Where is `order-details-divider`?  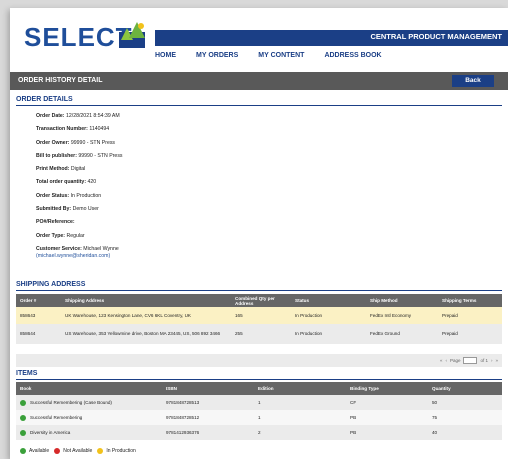
order-details-divider is located at coordinates (259, 105).